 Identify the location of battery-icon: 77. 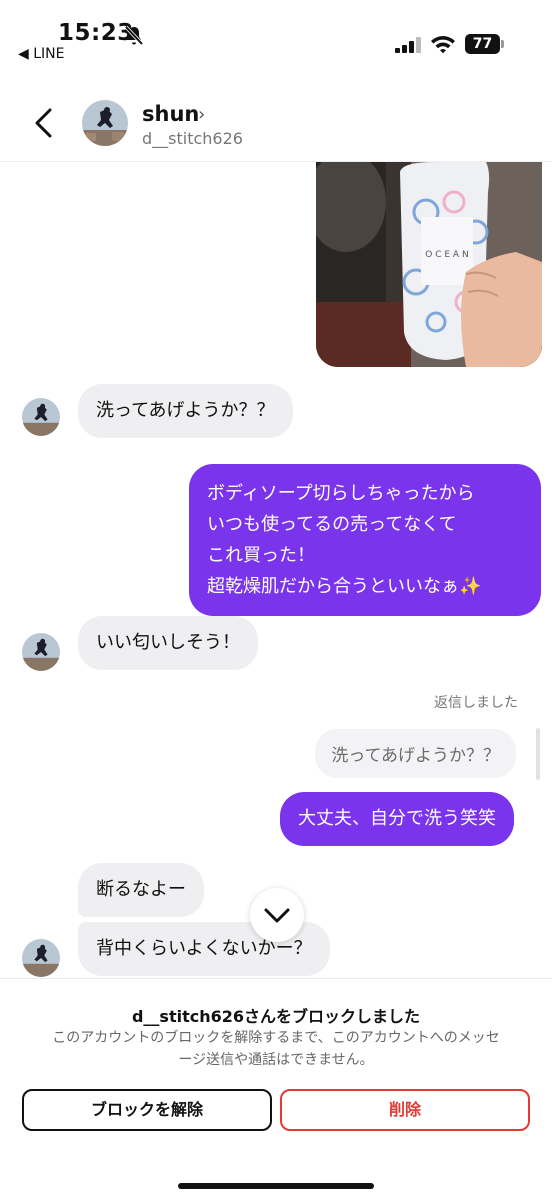
(485, 44).